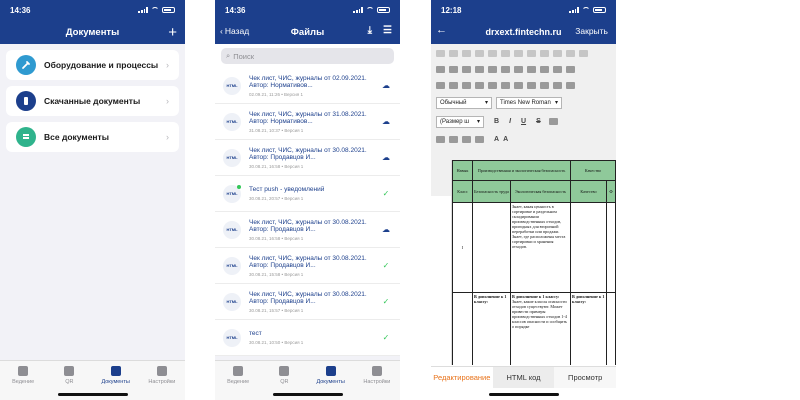  What do you see at coordinates (496, 139) in the screenshot?
I see `text-color-icon: A` at bounding box center [496, 139].